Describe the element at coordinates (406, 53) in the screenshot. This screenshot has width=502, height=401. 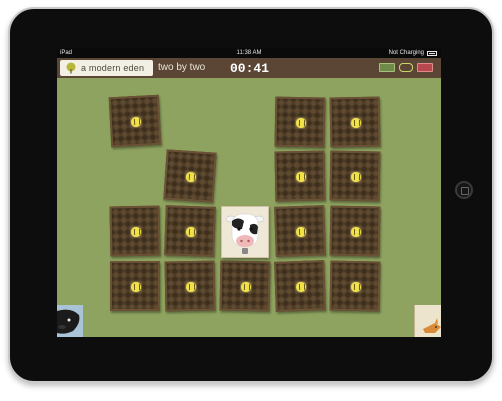
I see `battery-status: Not Charging` at that location.